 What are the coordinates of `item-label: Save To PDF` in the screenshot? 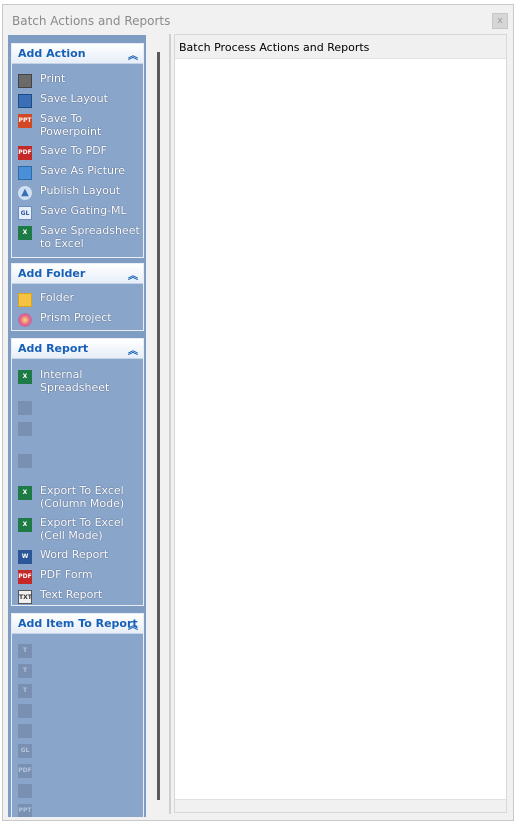 It's located at (74, 150).